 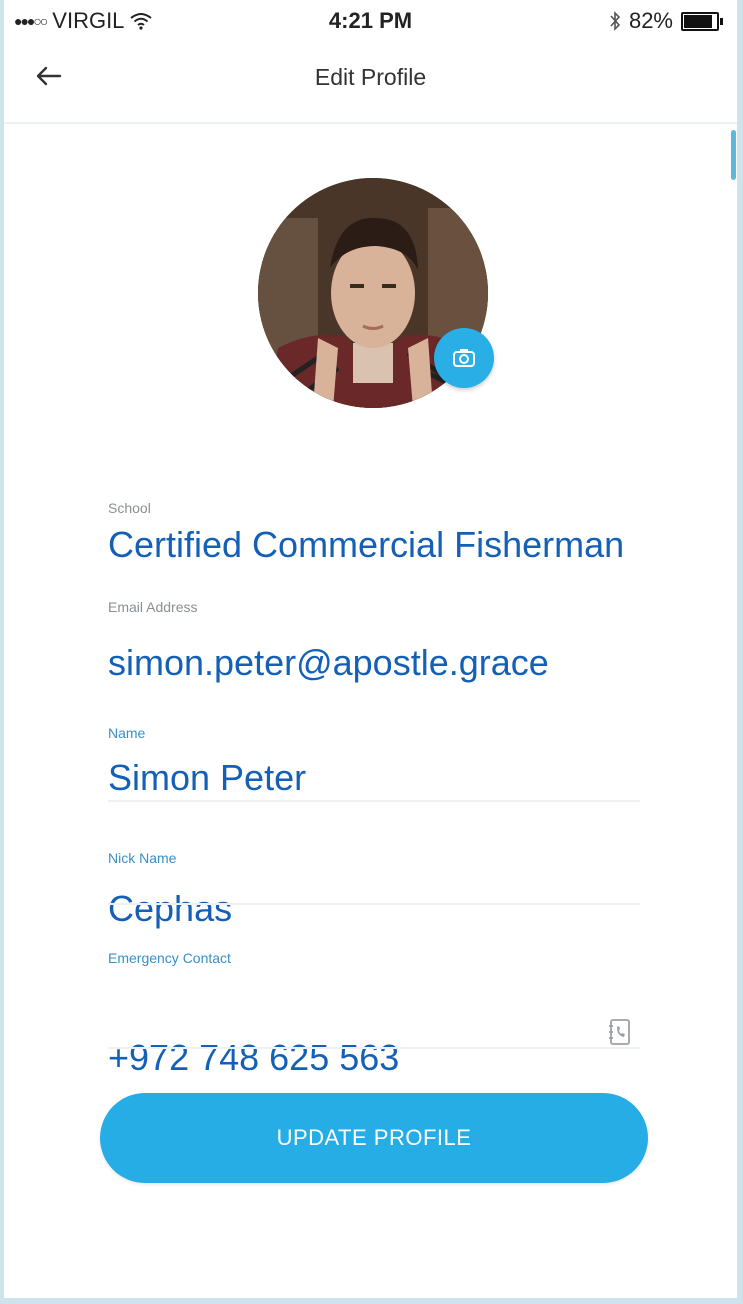 I want to click on battery-icon, so click(x=702, y=21).